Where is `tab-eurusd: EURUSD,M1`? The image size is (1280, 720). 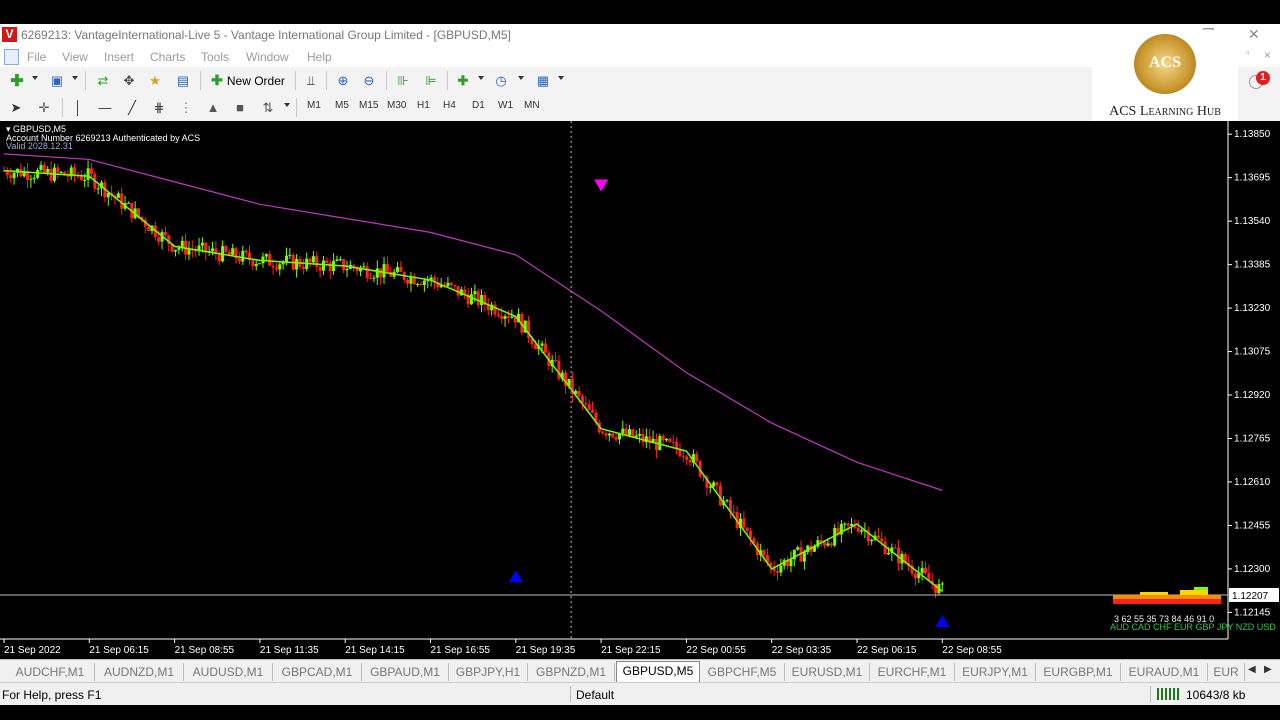
tab-eurusd: EURUSD,M1 is located at coordinates (827, 672).